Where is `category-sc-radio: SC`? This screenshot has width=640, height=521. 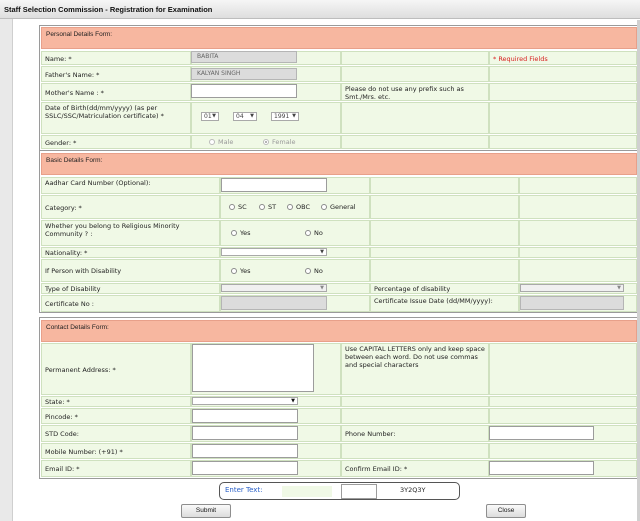 category-sc-radio: SC is located at coordinates (238, 207).